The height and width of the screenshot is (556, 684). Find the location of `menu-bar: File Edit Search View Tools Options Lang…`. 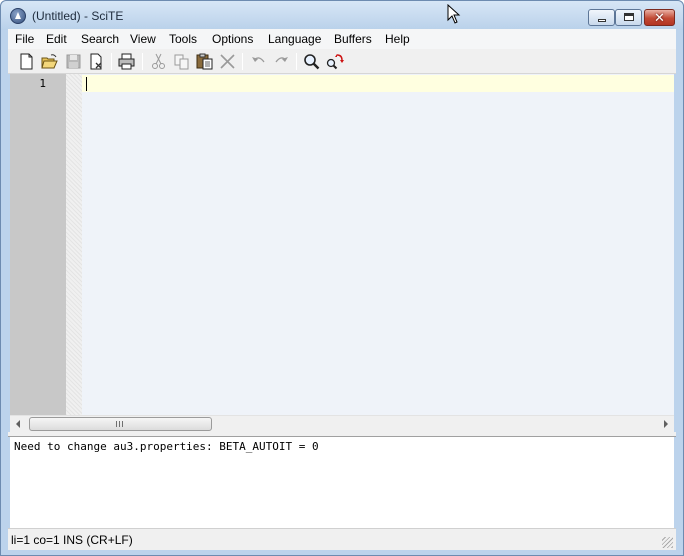

menu-bar: File Edit Search View Tools Options Lang… is located at coordinates (342, 39).